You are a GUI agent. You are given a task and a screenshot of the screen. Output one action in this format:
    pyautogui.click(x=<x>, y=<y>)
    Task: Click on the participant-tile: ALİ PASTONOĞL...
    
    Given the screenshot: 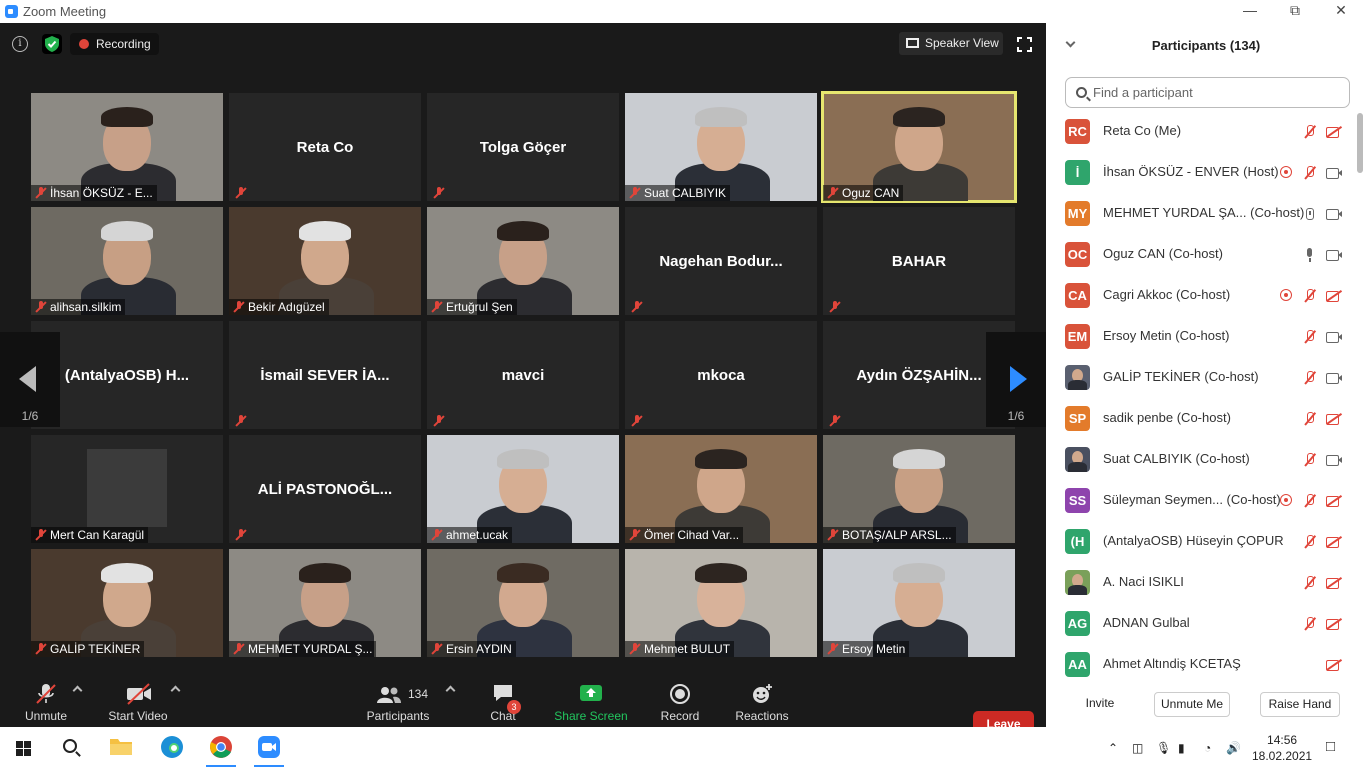 What is the action you would take?
    pyautogui.click(x=325, y=489)
    